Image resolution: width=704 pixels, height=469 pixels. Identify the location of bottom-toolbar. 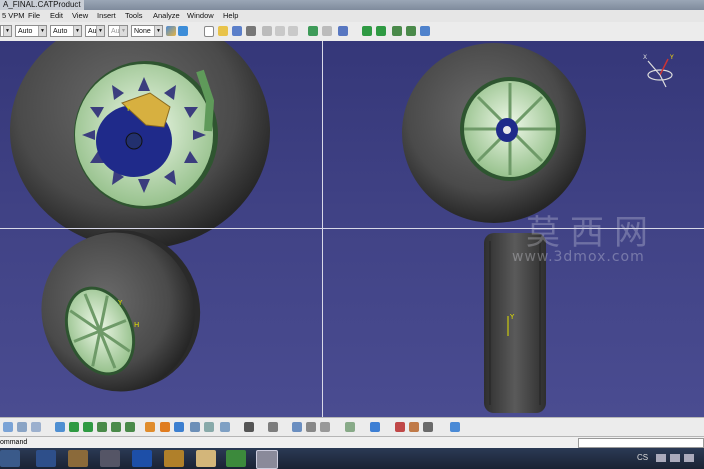
(352, 427).